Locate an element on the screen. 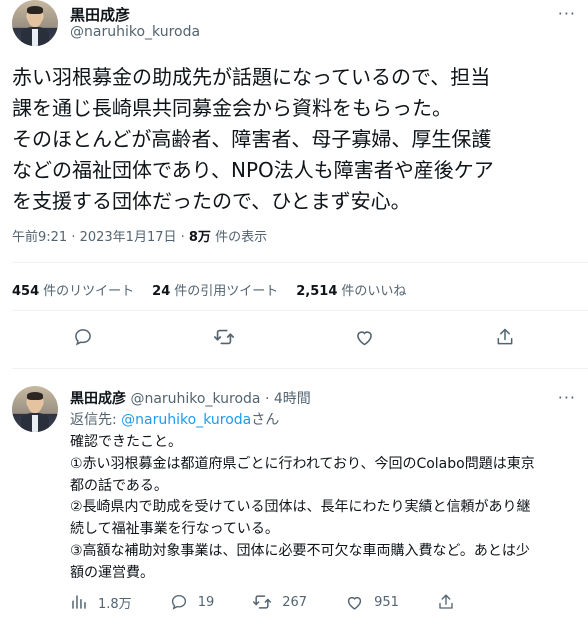  quotes-stat: 24 件の引用ツイート is located at coordinates (215, 289).